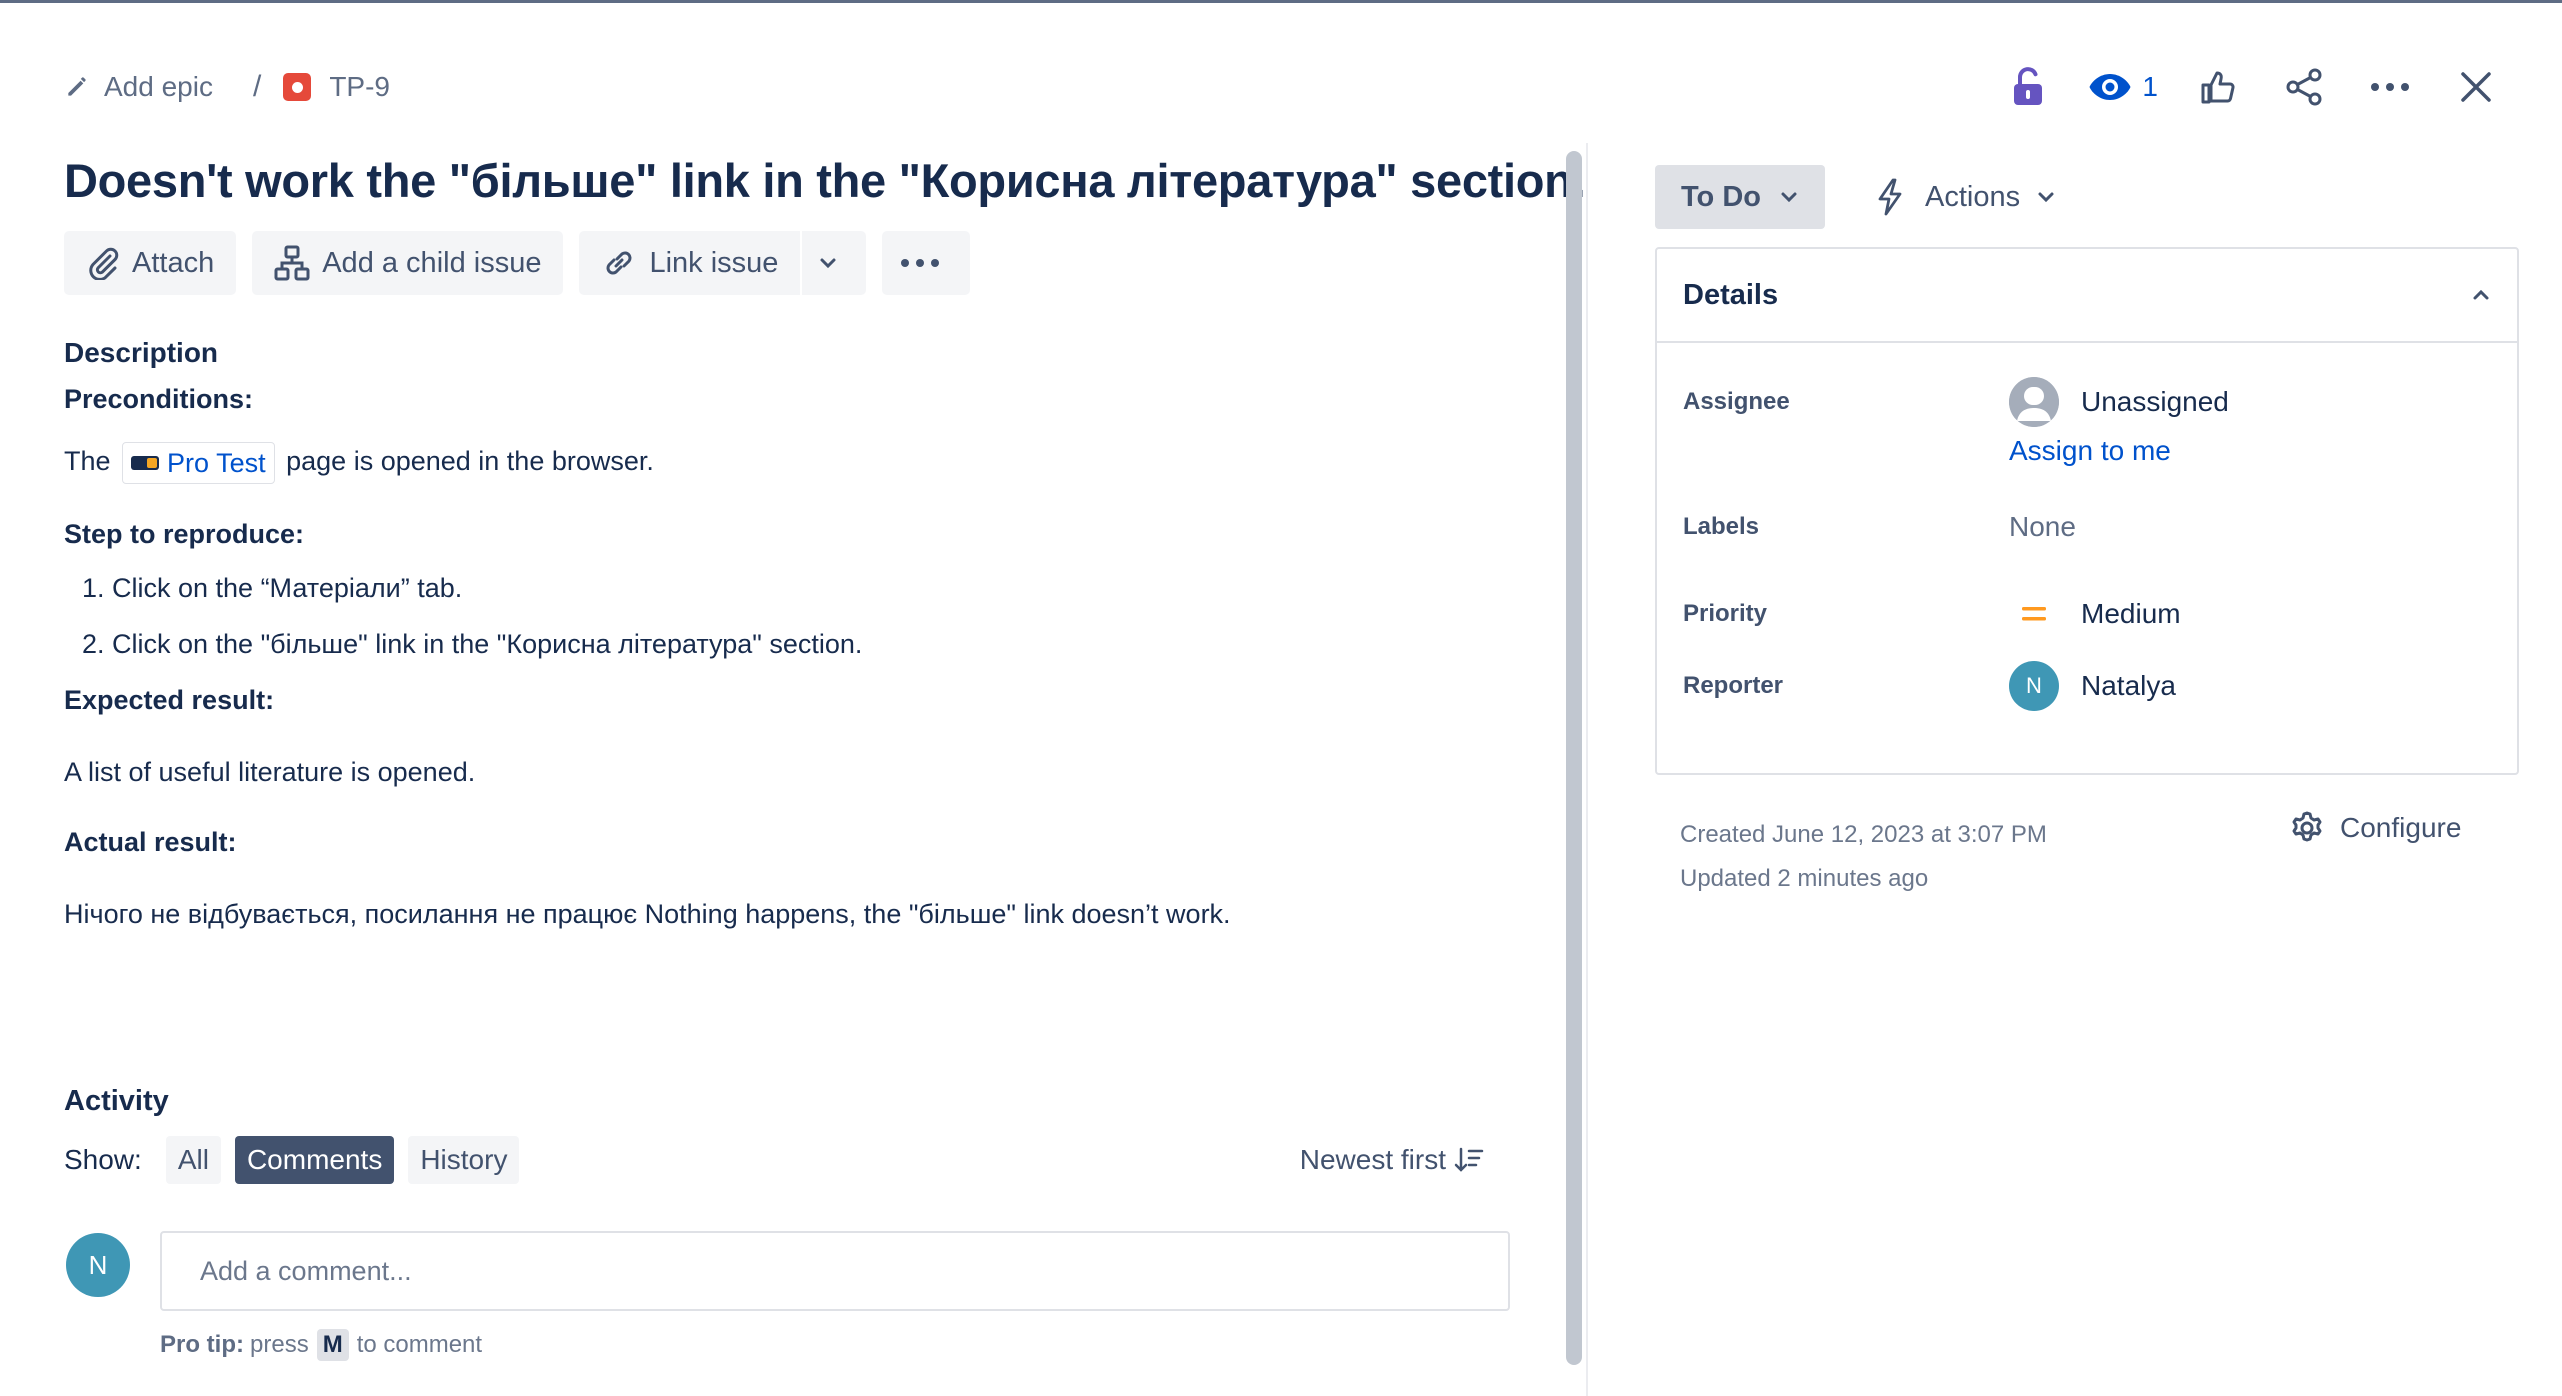  I want to click on configure-button: Configure, so click(2374, 828).